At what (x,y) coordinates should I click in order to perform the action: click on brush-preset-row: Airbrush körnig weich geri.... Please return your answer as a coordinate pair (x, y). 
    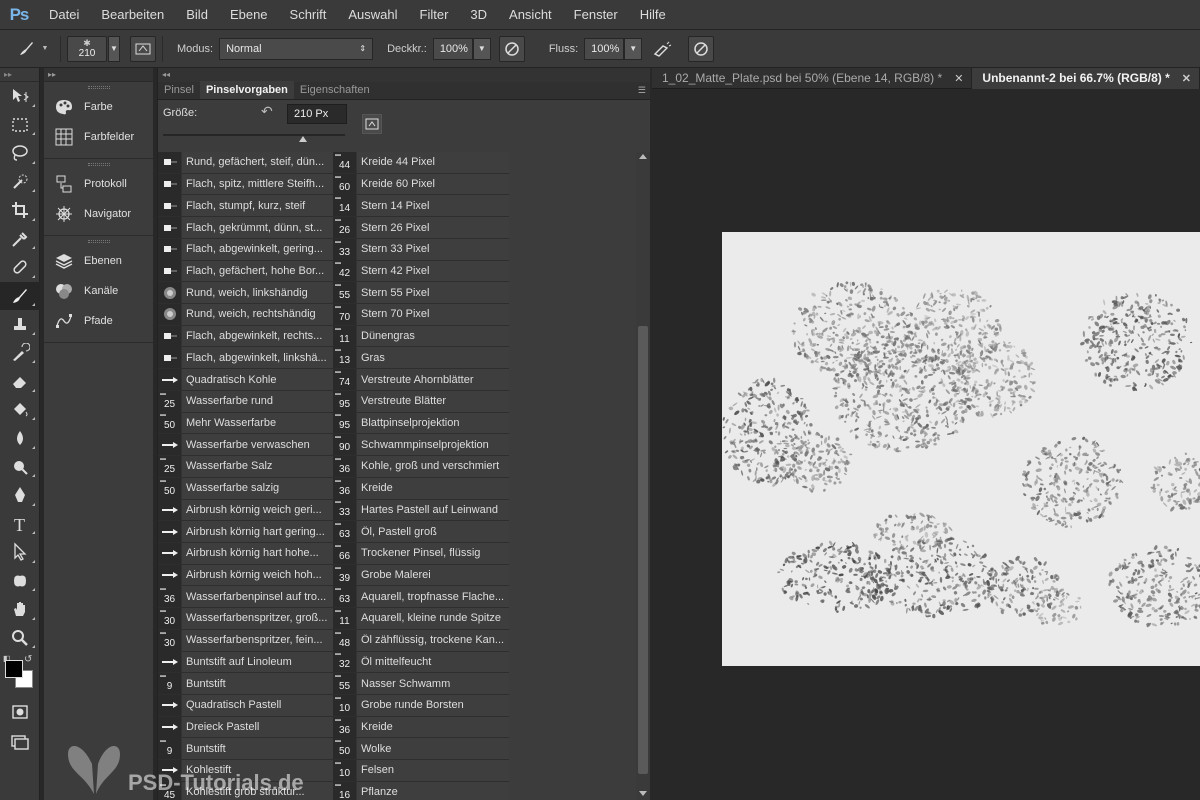
    Looking at the image, I should click on (246, 510).